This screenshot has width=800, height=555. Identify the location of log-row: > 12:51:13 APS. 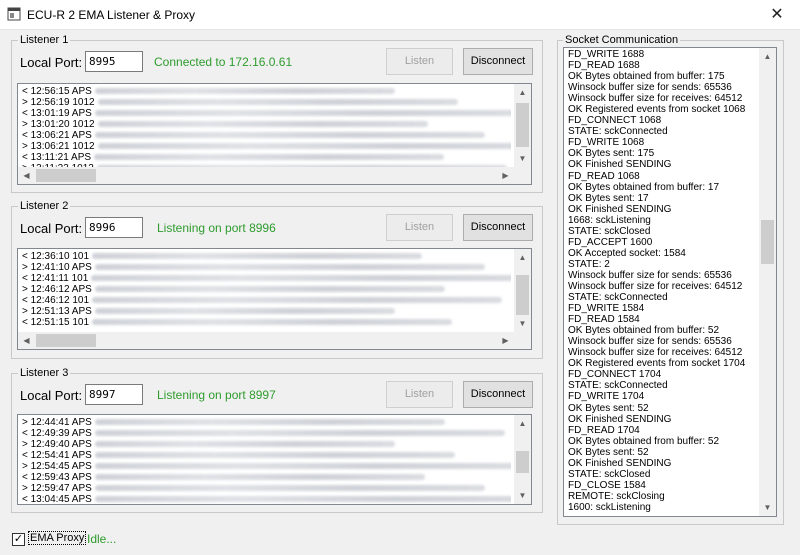
(266, 311).